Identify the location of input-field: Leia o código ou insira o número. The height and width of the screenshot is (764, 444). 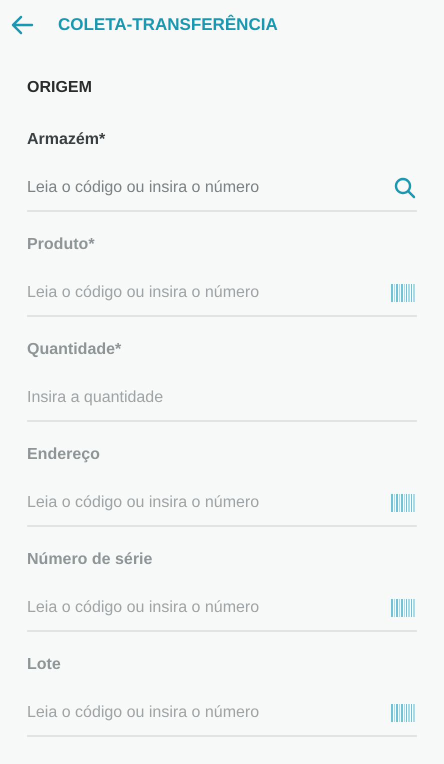
(210, 188).